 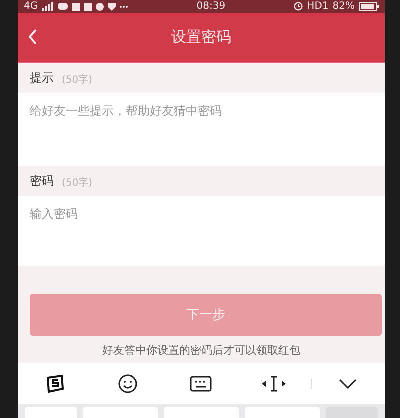 What do you see at coordinates (128, 384) in the screenshot?
I see `emoji-icon` at bounding box center [128, 384].